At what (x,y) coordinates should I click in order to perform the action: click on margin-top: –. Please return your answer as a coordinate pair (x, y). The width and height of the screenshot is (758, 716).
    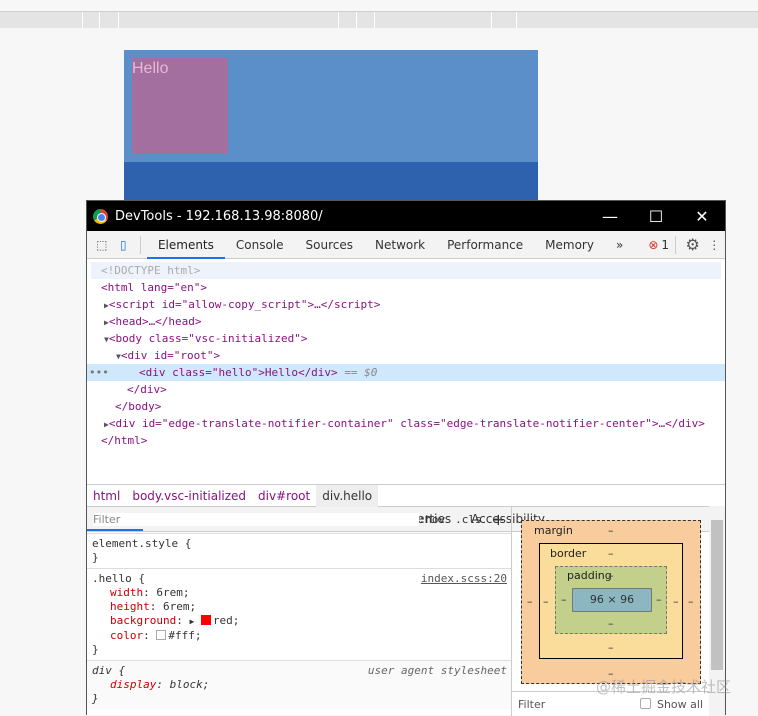
    Looking at the image, I should click on (611, 530).